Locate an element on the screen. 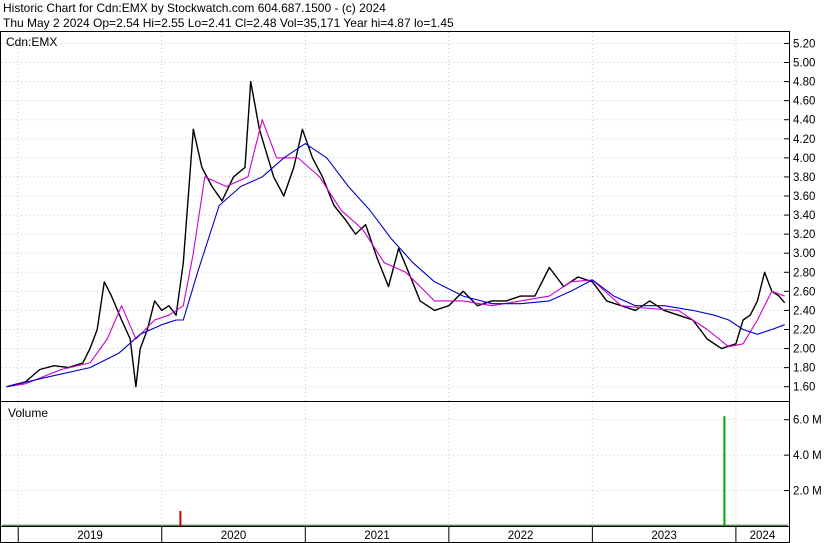 This screenshot has width=830, height=543. year-label: 2023 is located at coordinates (664, 536).